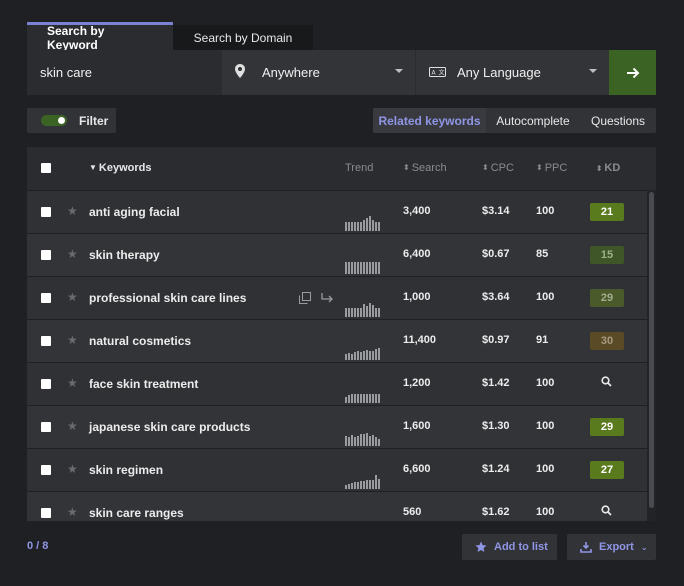 The width and height of the screenshot is (684, 586). I want to click on table-row: ★ skin regimen 6,600 $1.24 100 27, so click(337, 469).